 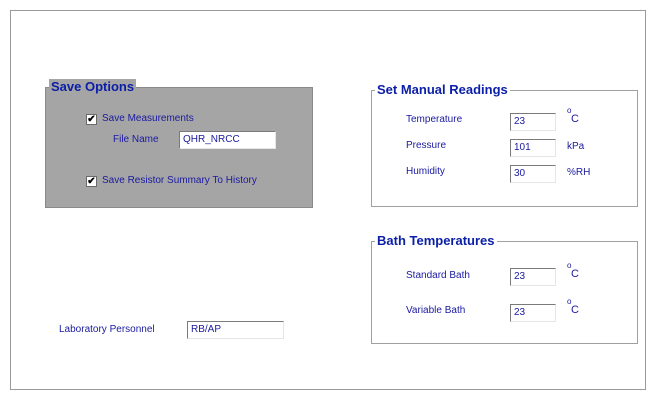 I want to click on save-options-title: Save Options, so click(x=93, y=87).